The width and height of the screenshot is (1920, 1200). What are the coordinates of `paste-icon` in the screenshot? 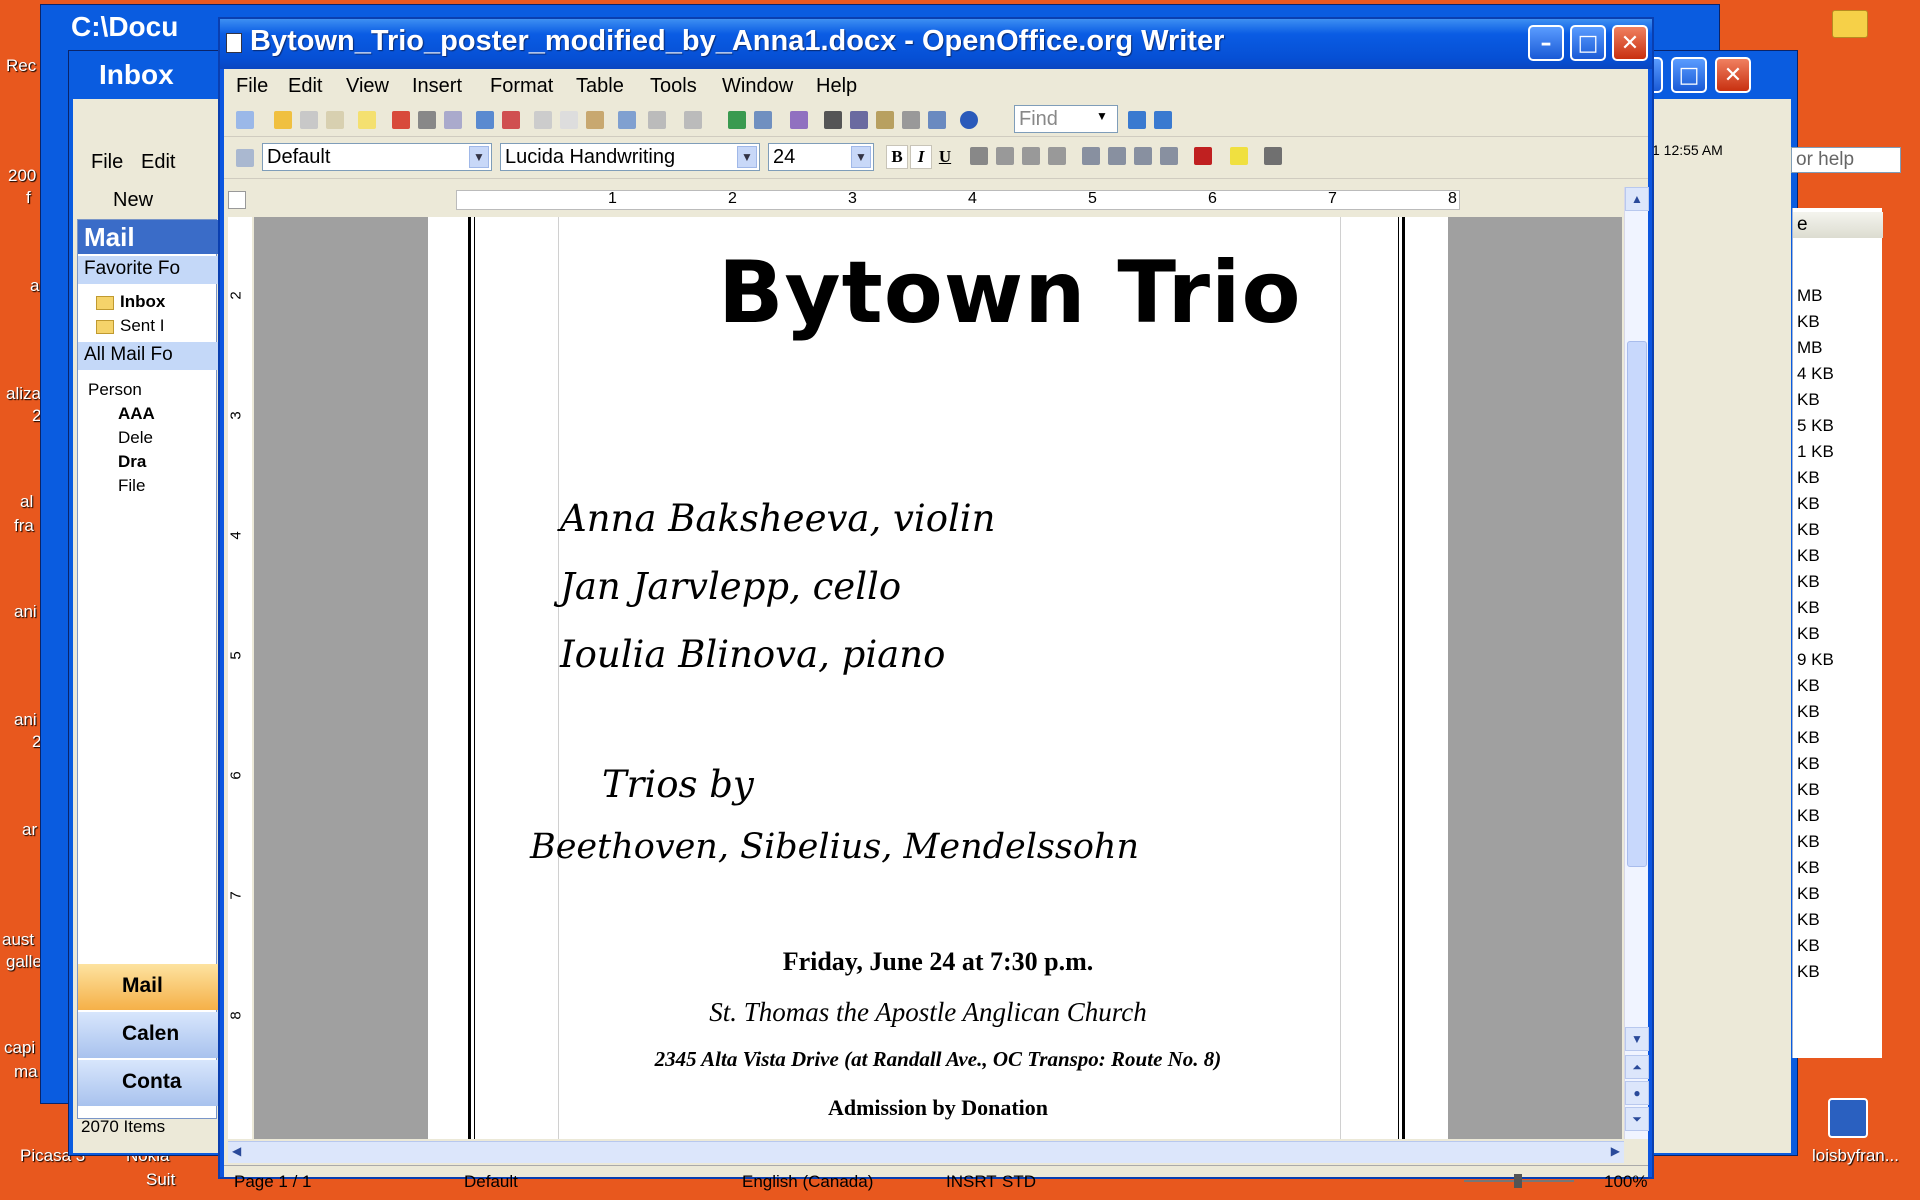 It's located at (595, 120).